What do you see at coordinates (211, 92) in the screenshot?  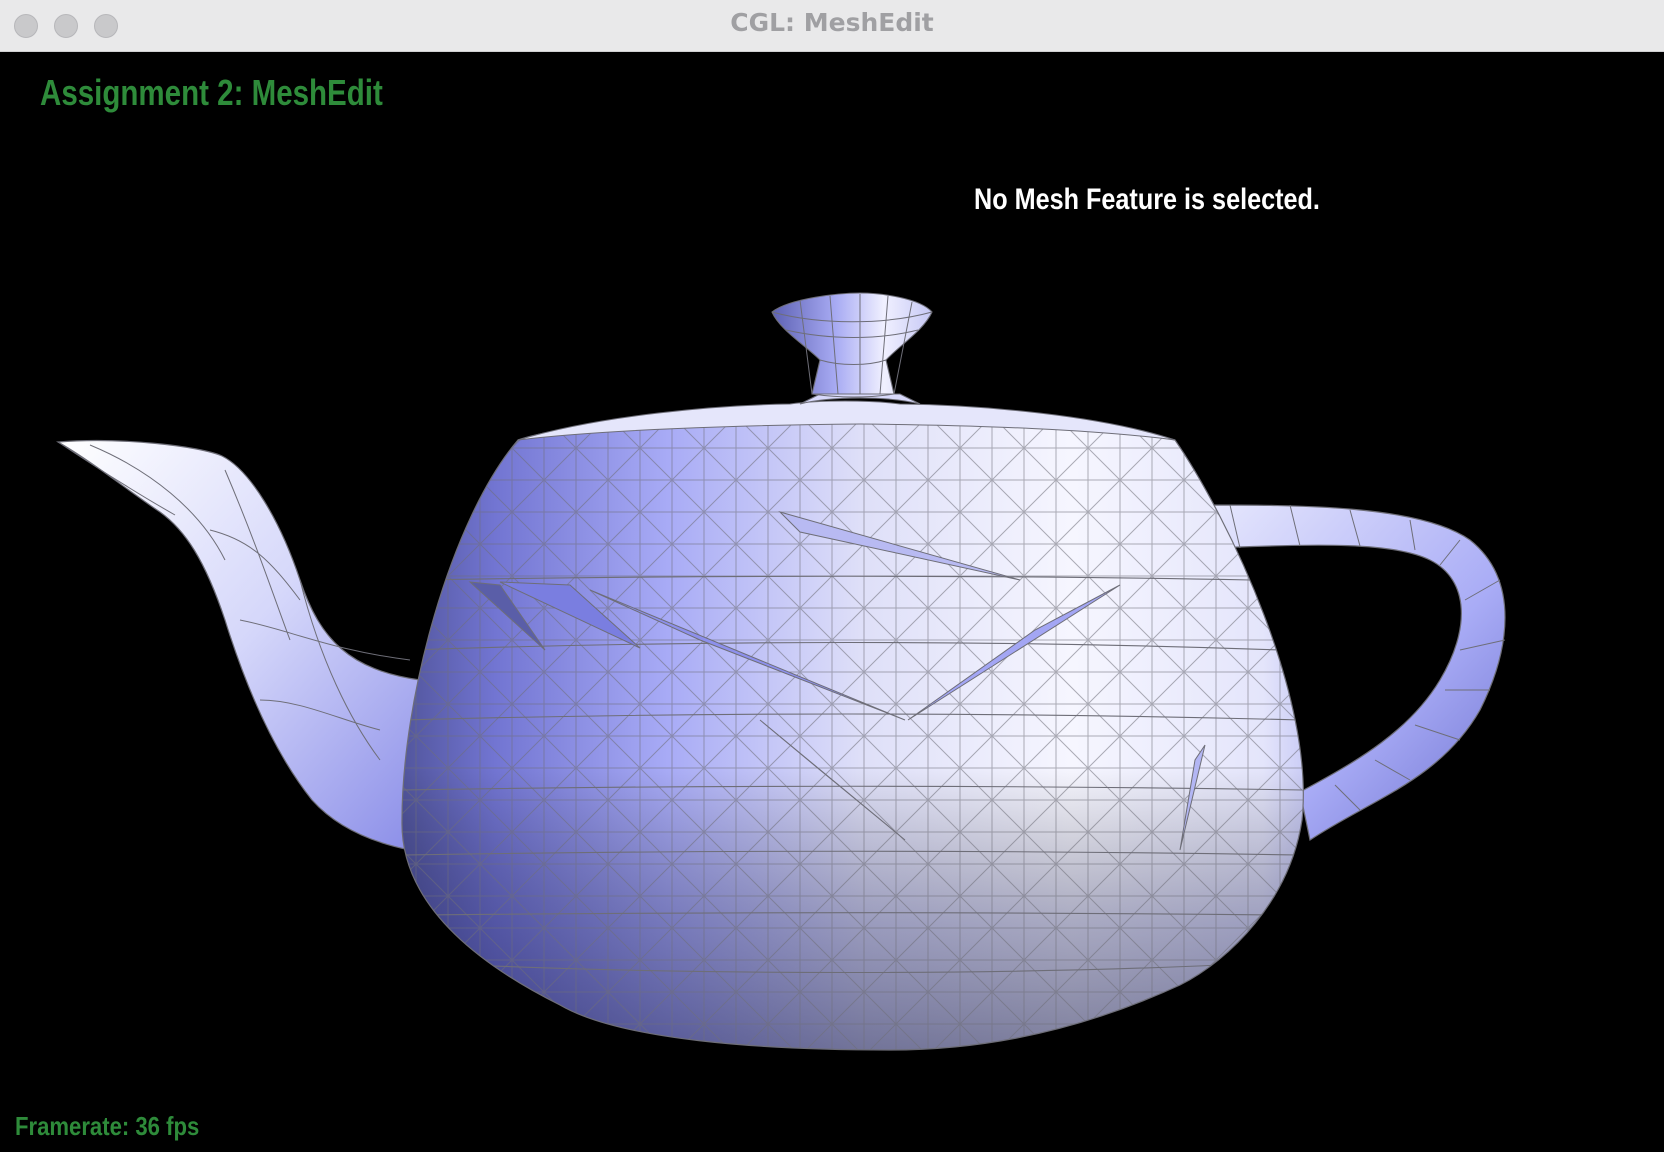 I see `assignment-title: Assignment 2: MeshEdit` at bounding box center [211, 92].